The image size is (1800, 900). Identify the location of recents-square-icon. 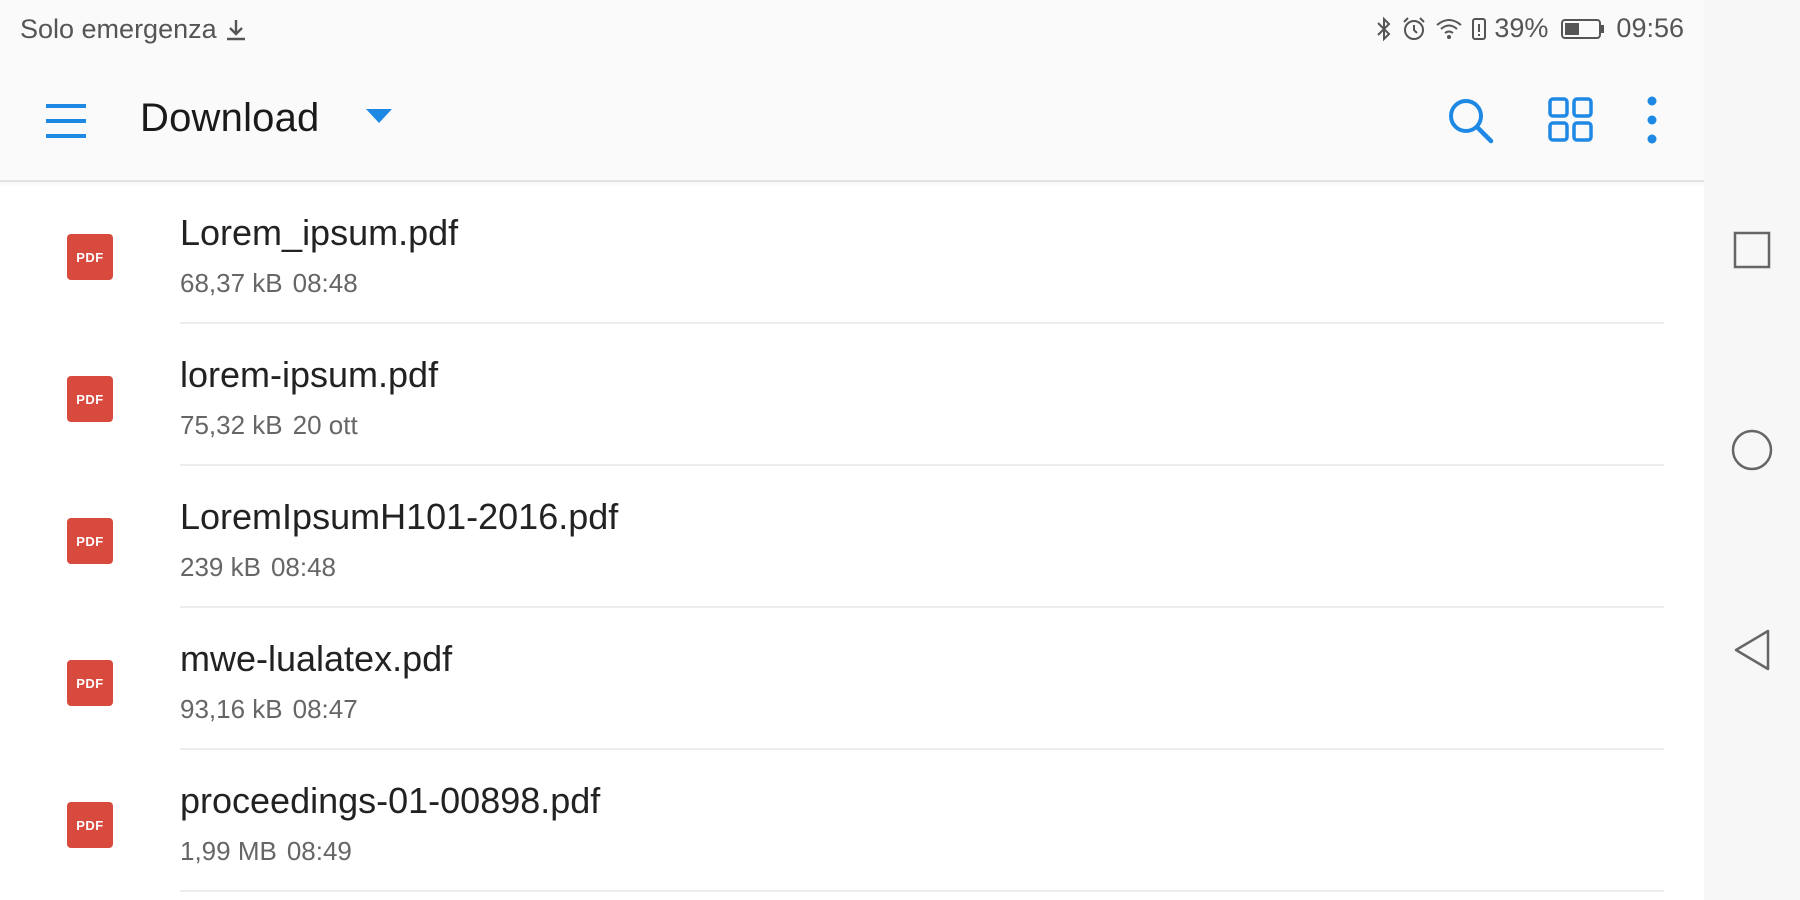
(1752, 250).